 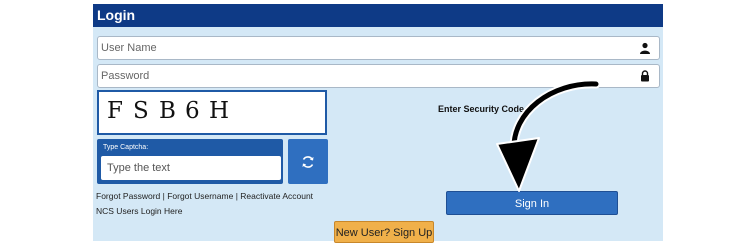 What do you see at coordinates (359, 48) in the screenshot?
I see `username-input` at bounding box center [359, 48].